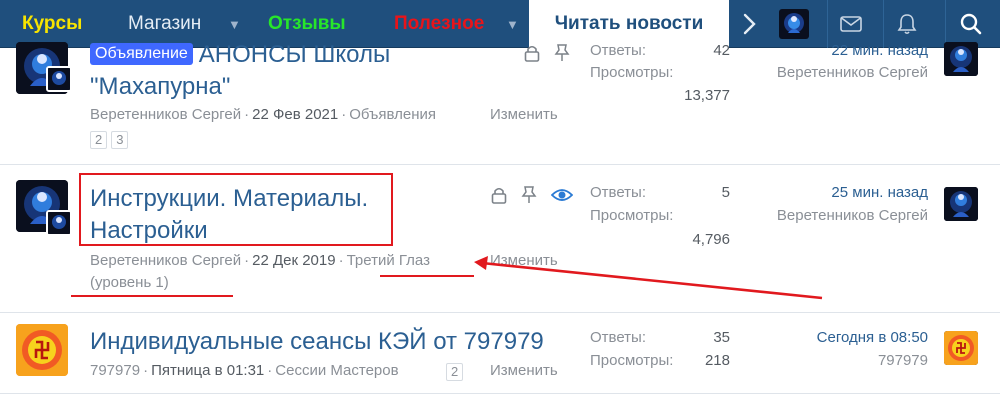  Describe the element at coordinates (336, 370) in the screenshot. I see `thread-forum: Сессии Мастеров` at that location.